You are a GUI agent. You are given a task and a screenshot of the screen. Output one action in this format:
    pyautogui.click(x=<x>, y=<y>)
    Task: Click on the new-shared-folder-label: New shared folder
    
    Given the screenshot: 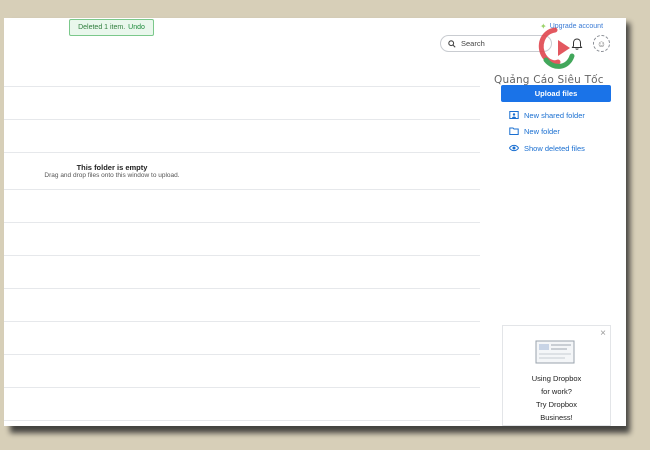 What is the action you would take?
    pyautogui.click(x=554, y=115)
    